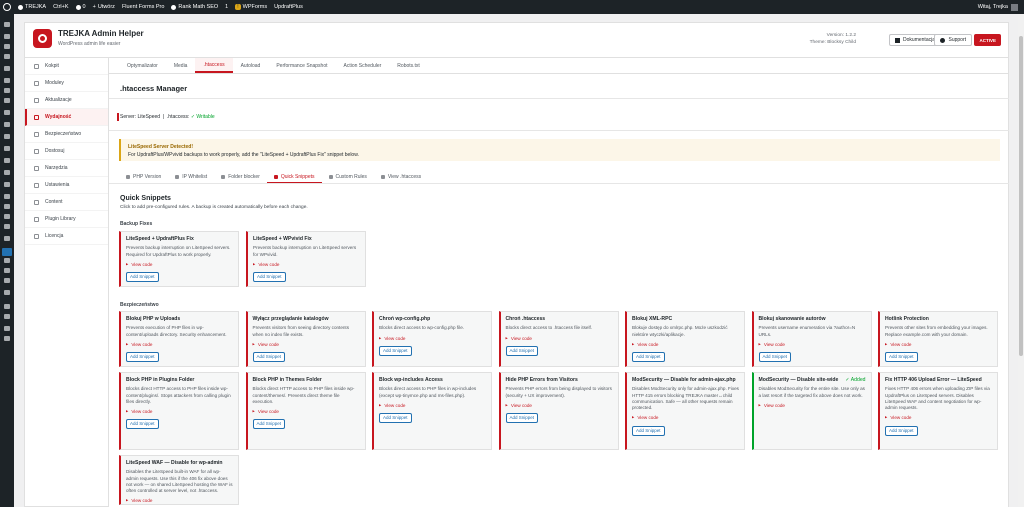 The height and width of the screenshot is (507, 1024). Describe the element at coordinates (408, 65) in the screenshot. I see `tab-6: Robots.txt` at that location.